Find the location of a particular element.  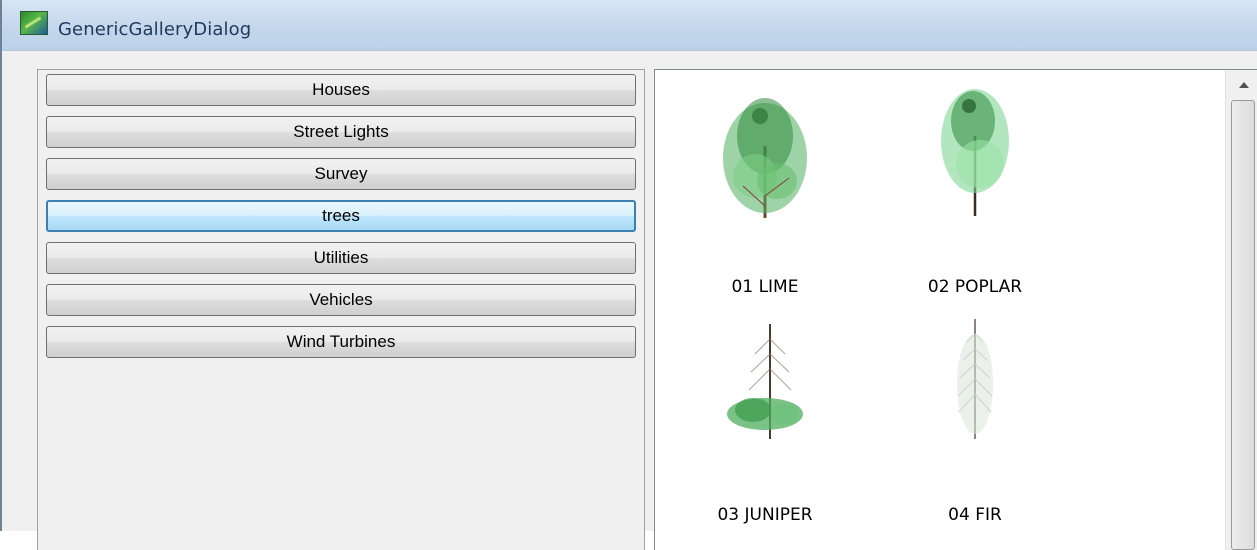

gallery-item-fir: 04 FIR is located at coordinates (975, 415).